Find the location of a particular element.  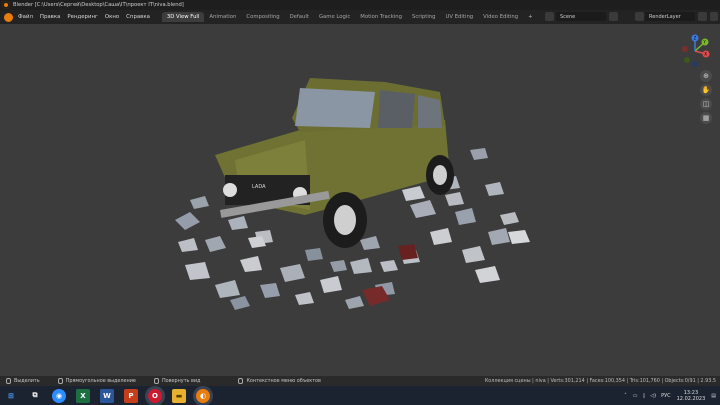

view-layer-icon is located at coordinates (639, 16).